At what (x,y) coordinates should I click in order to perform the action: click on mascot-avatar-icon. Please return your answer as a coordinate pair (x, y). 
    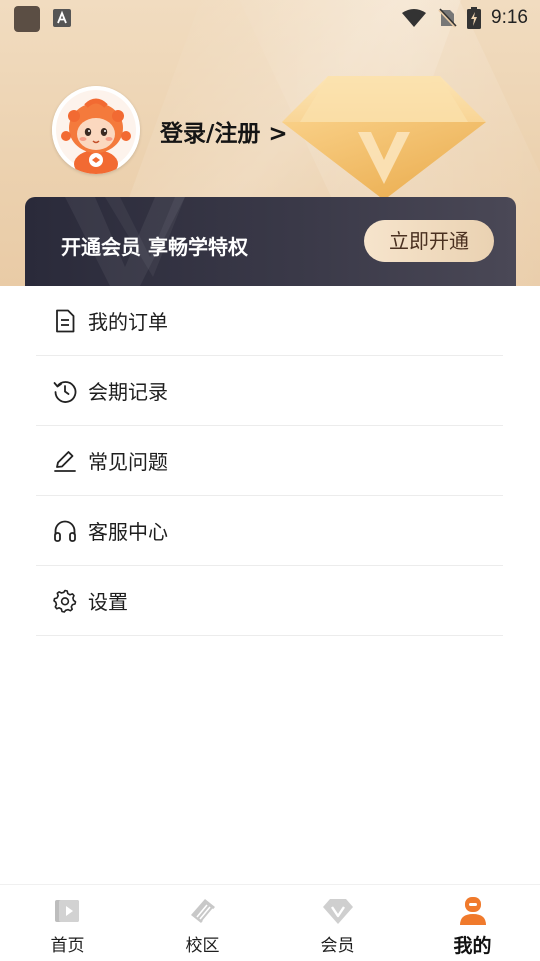
    Looking at the image, I should click on (96, 130).